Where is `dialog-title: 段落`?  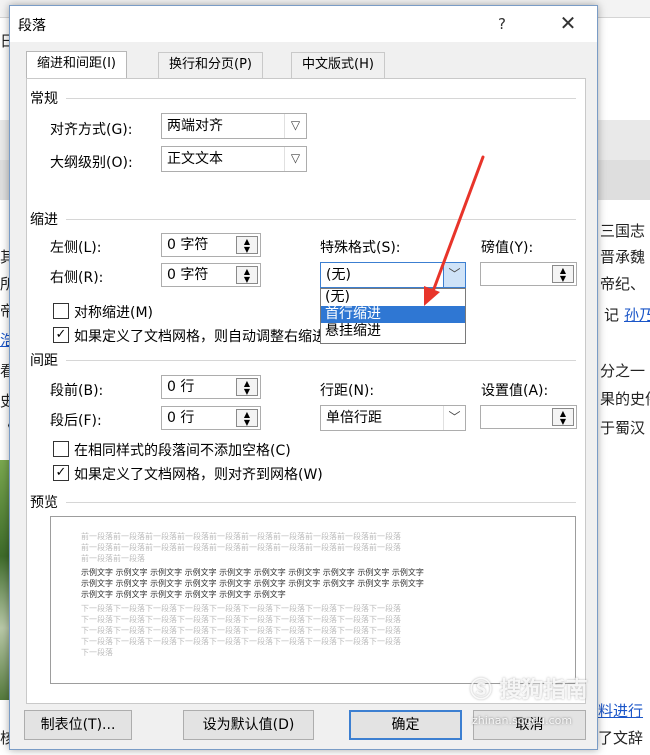 dialog-title: 段落 is located at coordinates (32, 26).